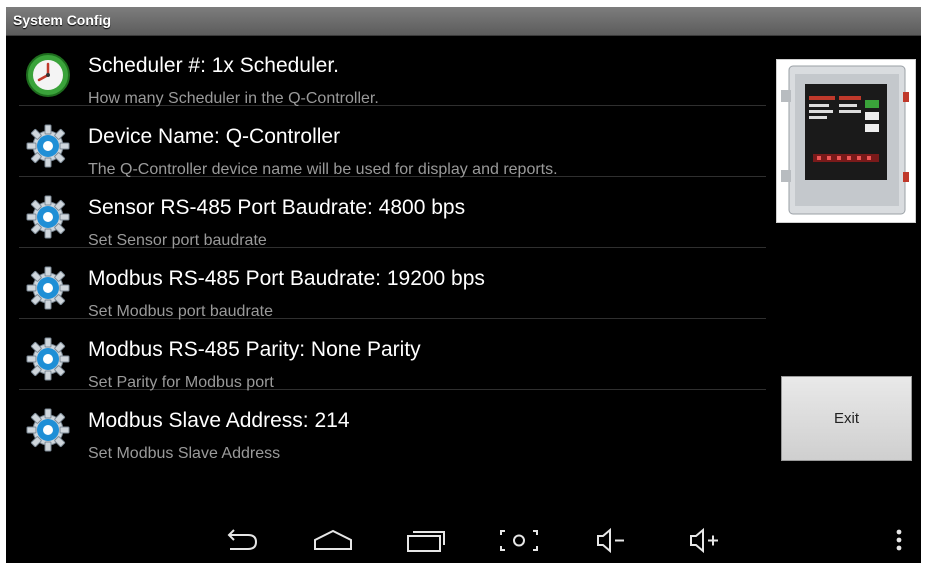 This screenshot has height=563, width=927. I want to click on setting-subtitle: Set Modbus port baudrate, so click(181, 311).